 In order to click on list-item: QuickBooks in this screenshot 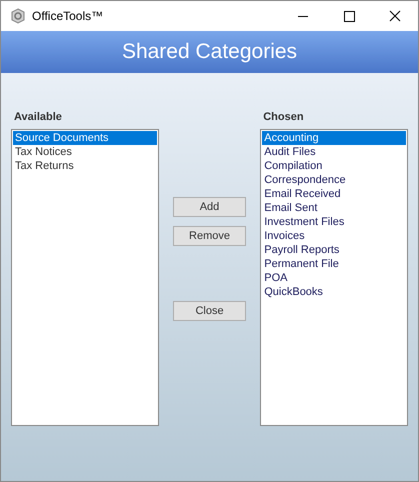, I will do `click(334, 291)`.